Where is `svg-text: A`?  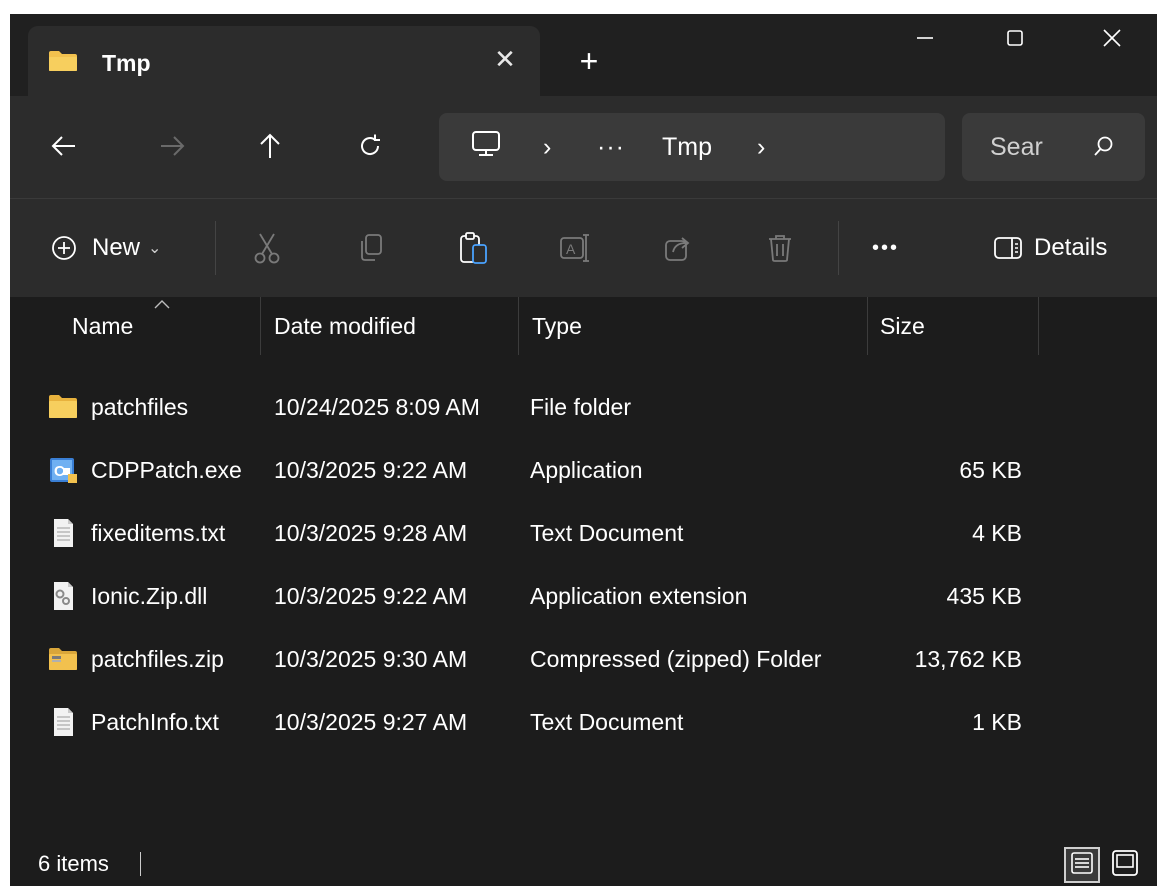 svg-text: A is located at coordinates (571, 249).